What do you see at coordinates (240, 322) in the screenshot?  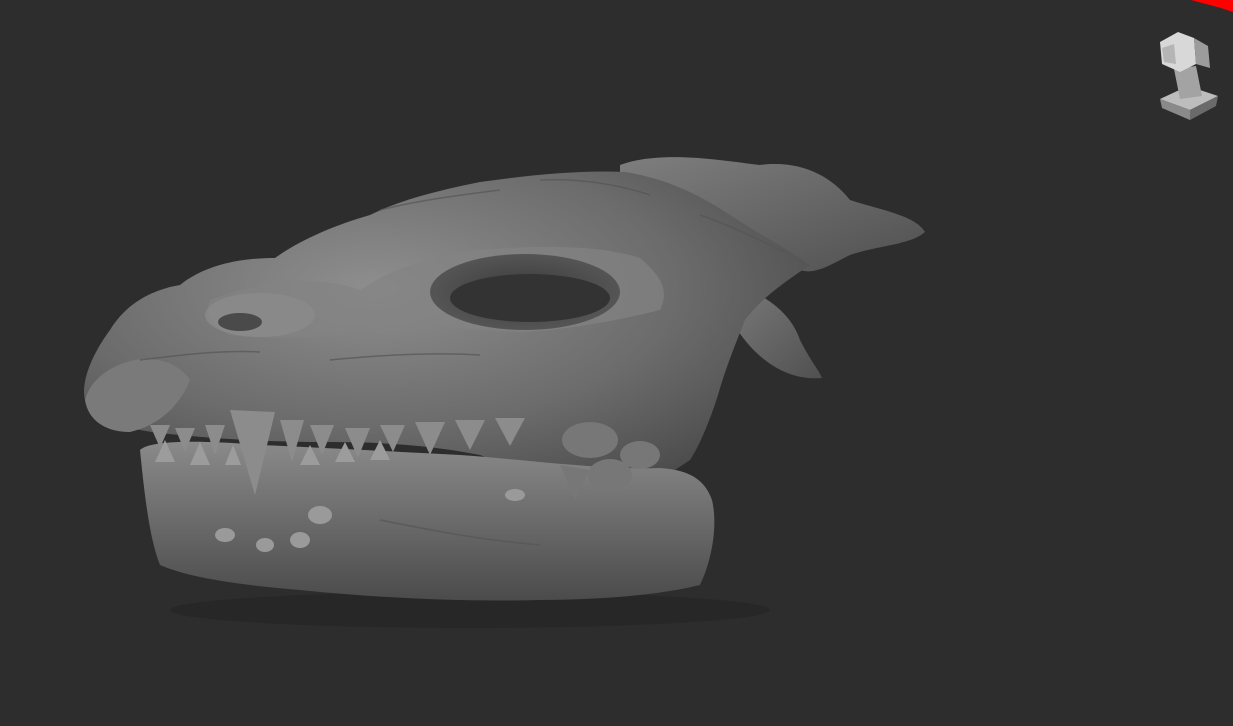 I see `nostril-hole` at bounding box center [240, 322].